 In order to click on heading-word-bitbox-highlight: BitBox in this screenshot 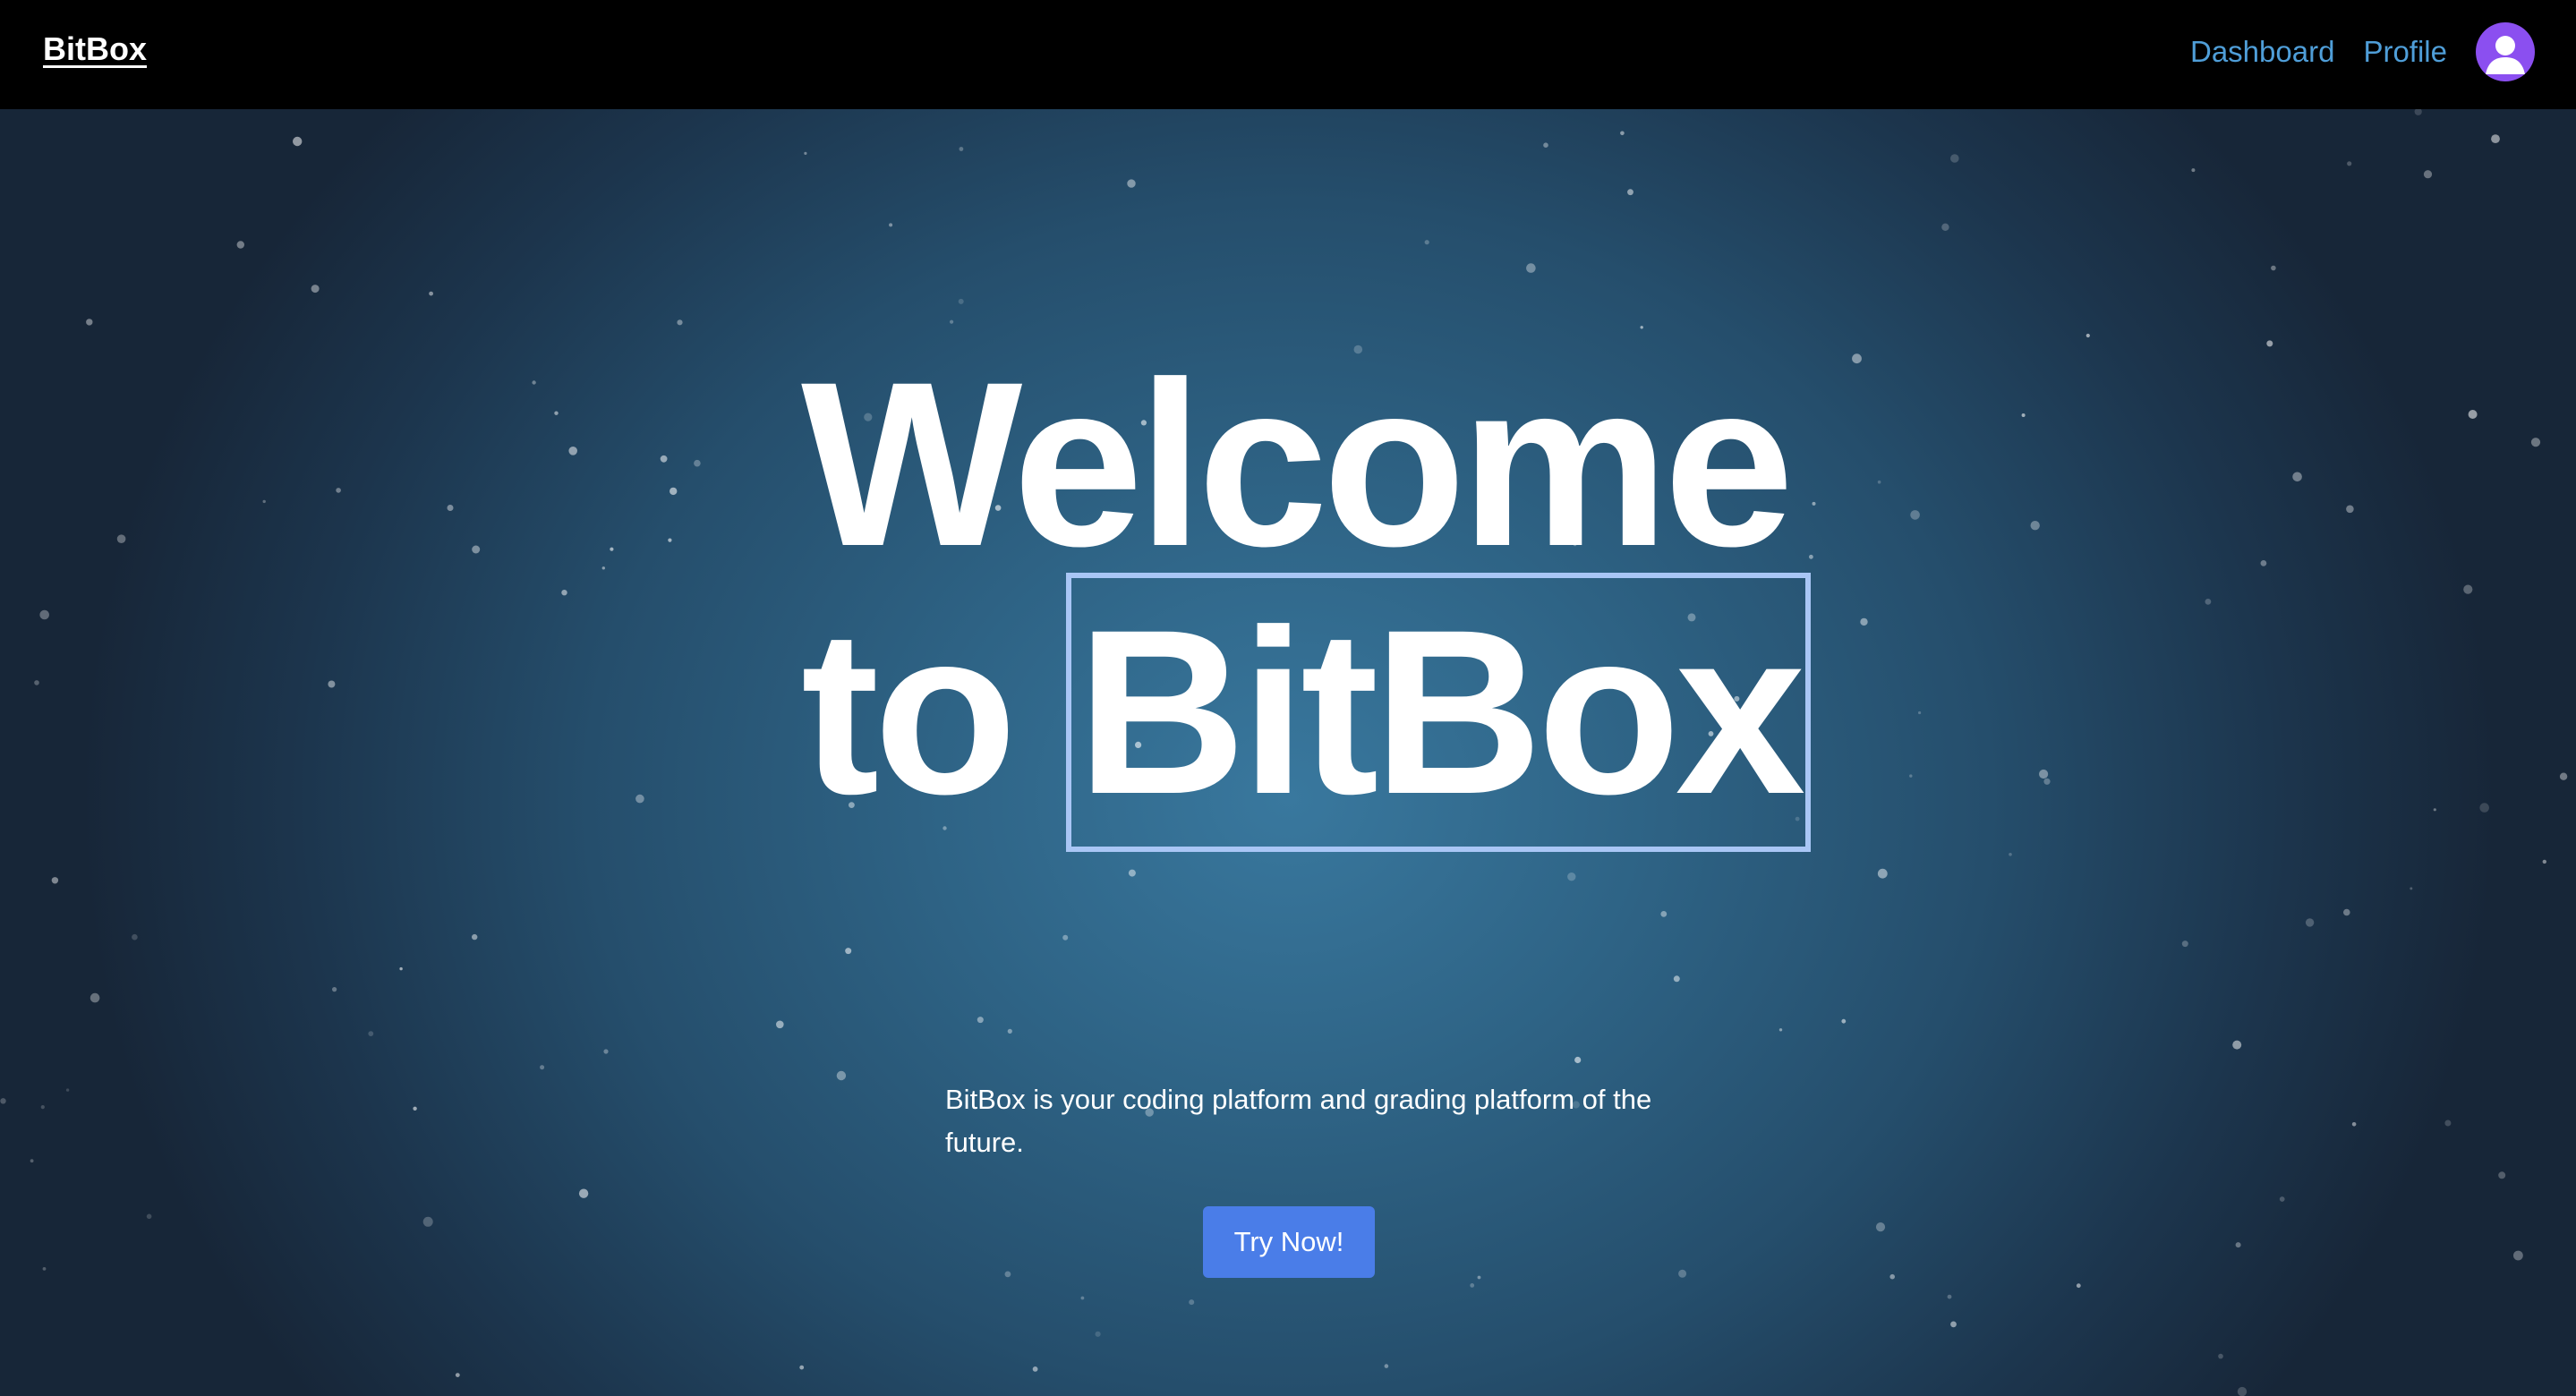, I will do `click(1439, 712)`.